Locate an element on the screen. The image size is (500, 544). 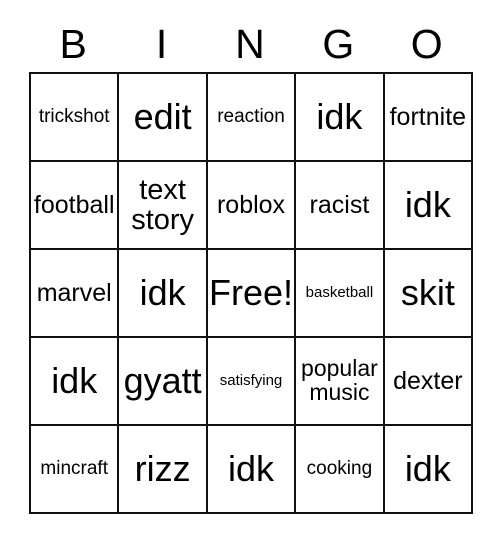
bingo-cell-label: text story is located at coordinates (163, 204).